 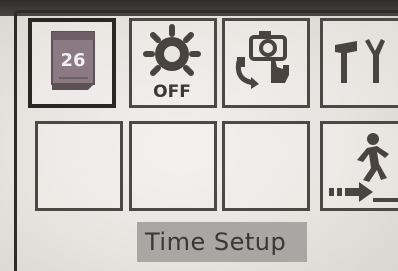 What do you see at coordinates (262, 60) in the screenshot?
I see `camera-touch-icon` at bounding box center [262, 60].